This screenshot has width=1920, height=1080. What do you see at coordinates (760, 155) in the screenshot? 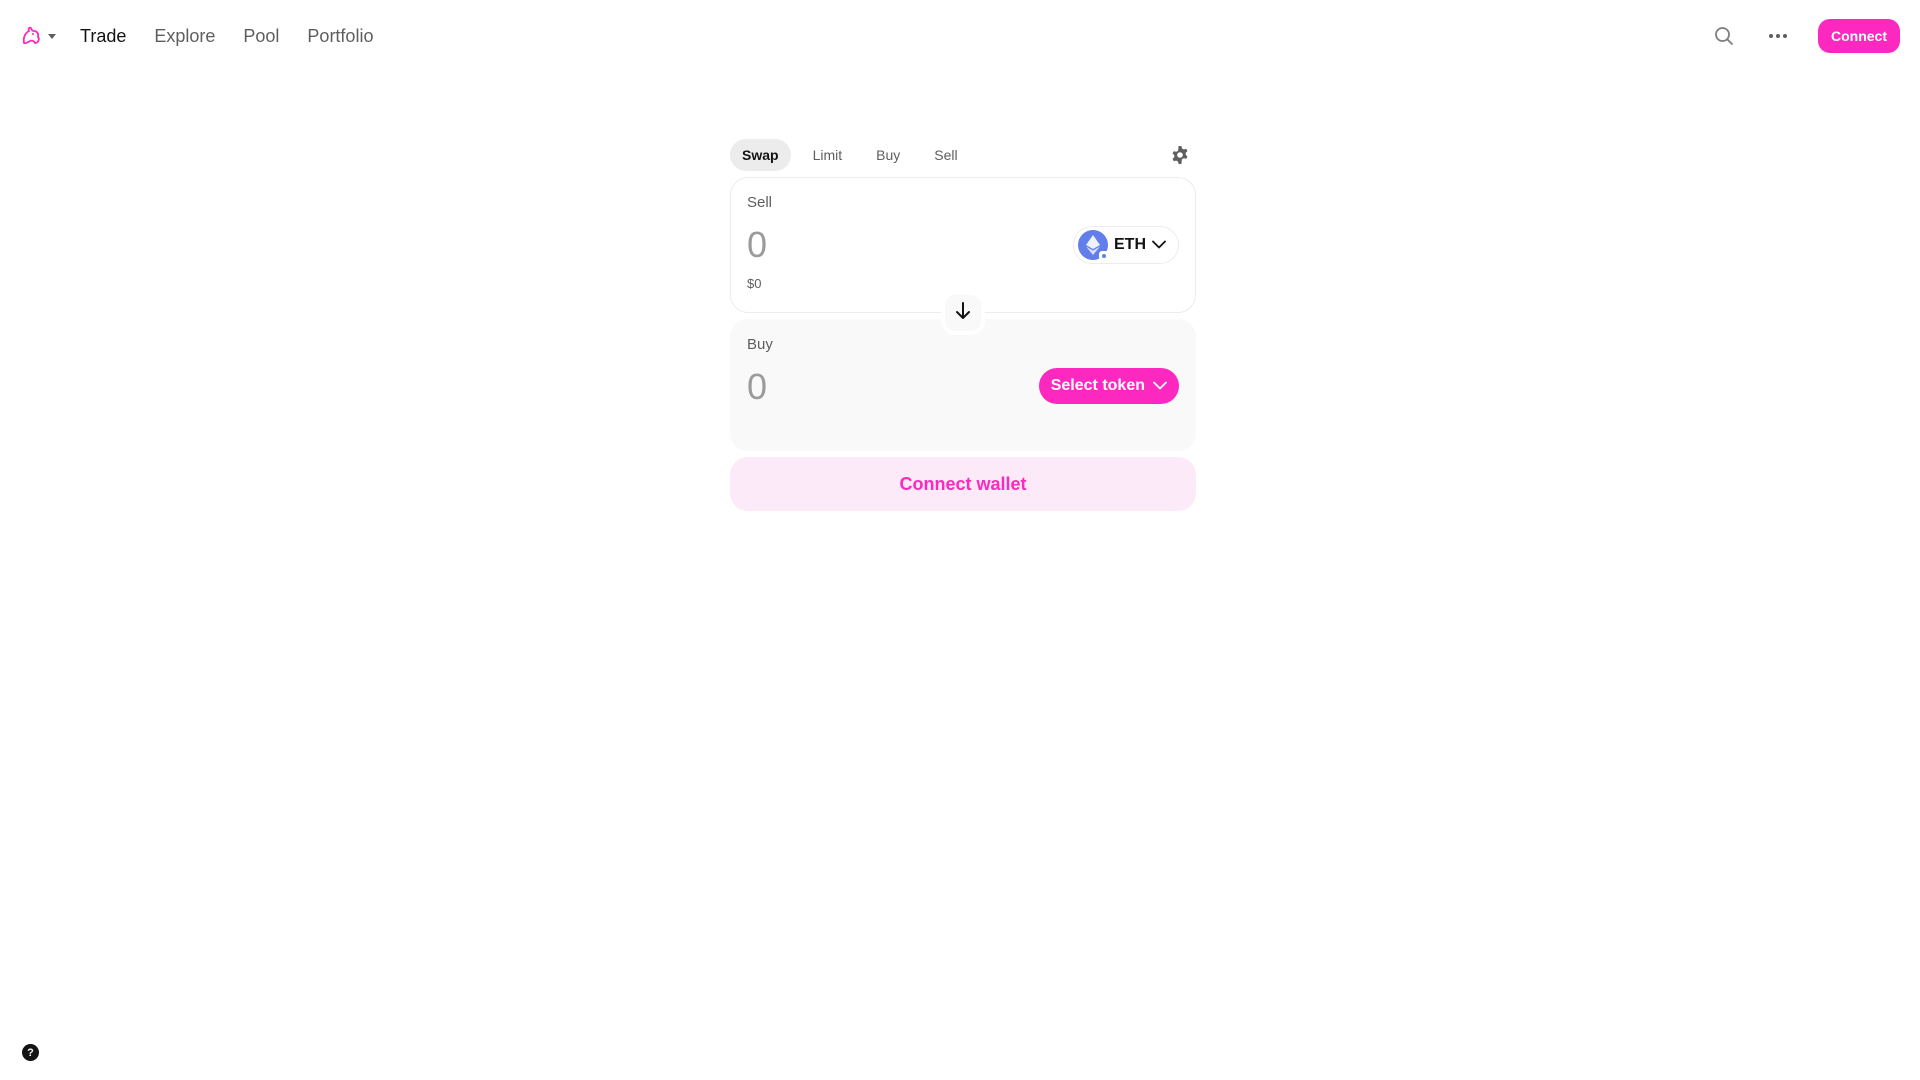
I see `tab-swap: Swap` at bounding box center [760, 155].